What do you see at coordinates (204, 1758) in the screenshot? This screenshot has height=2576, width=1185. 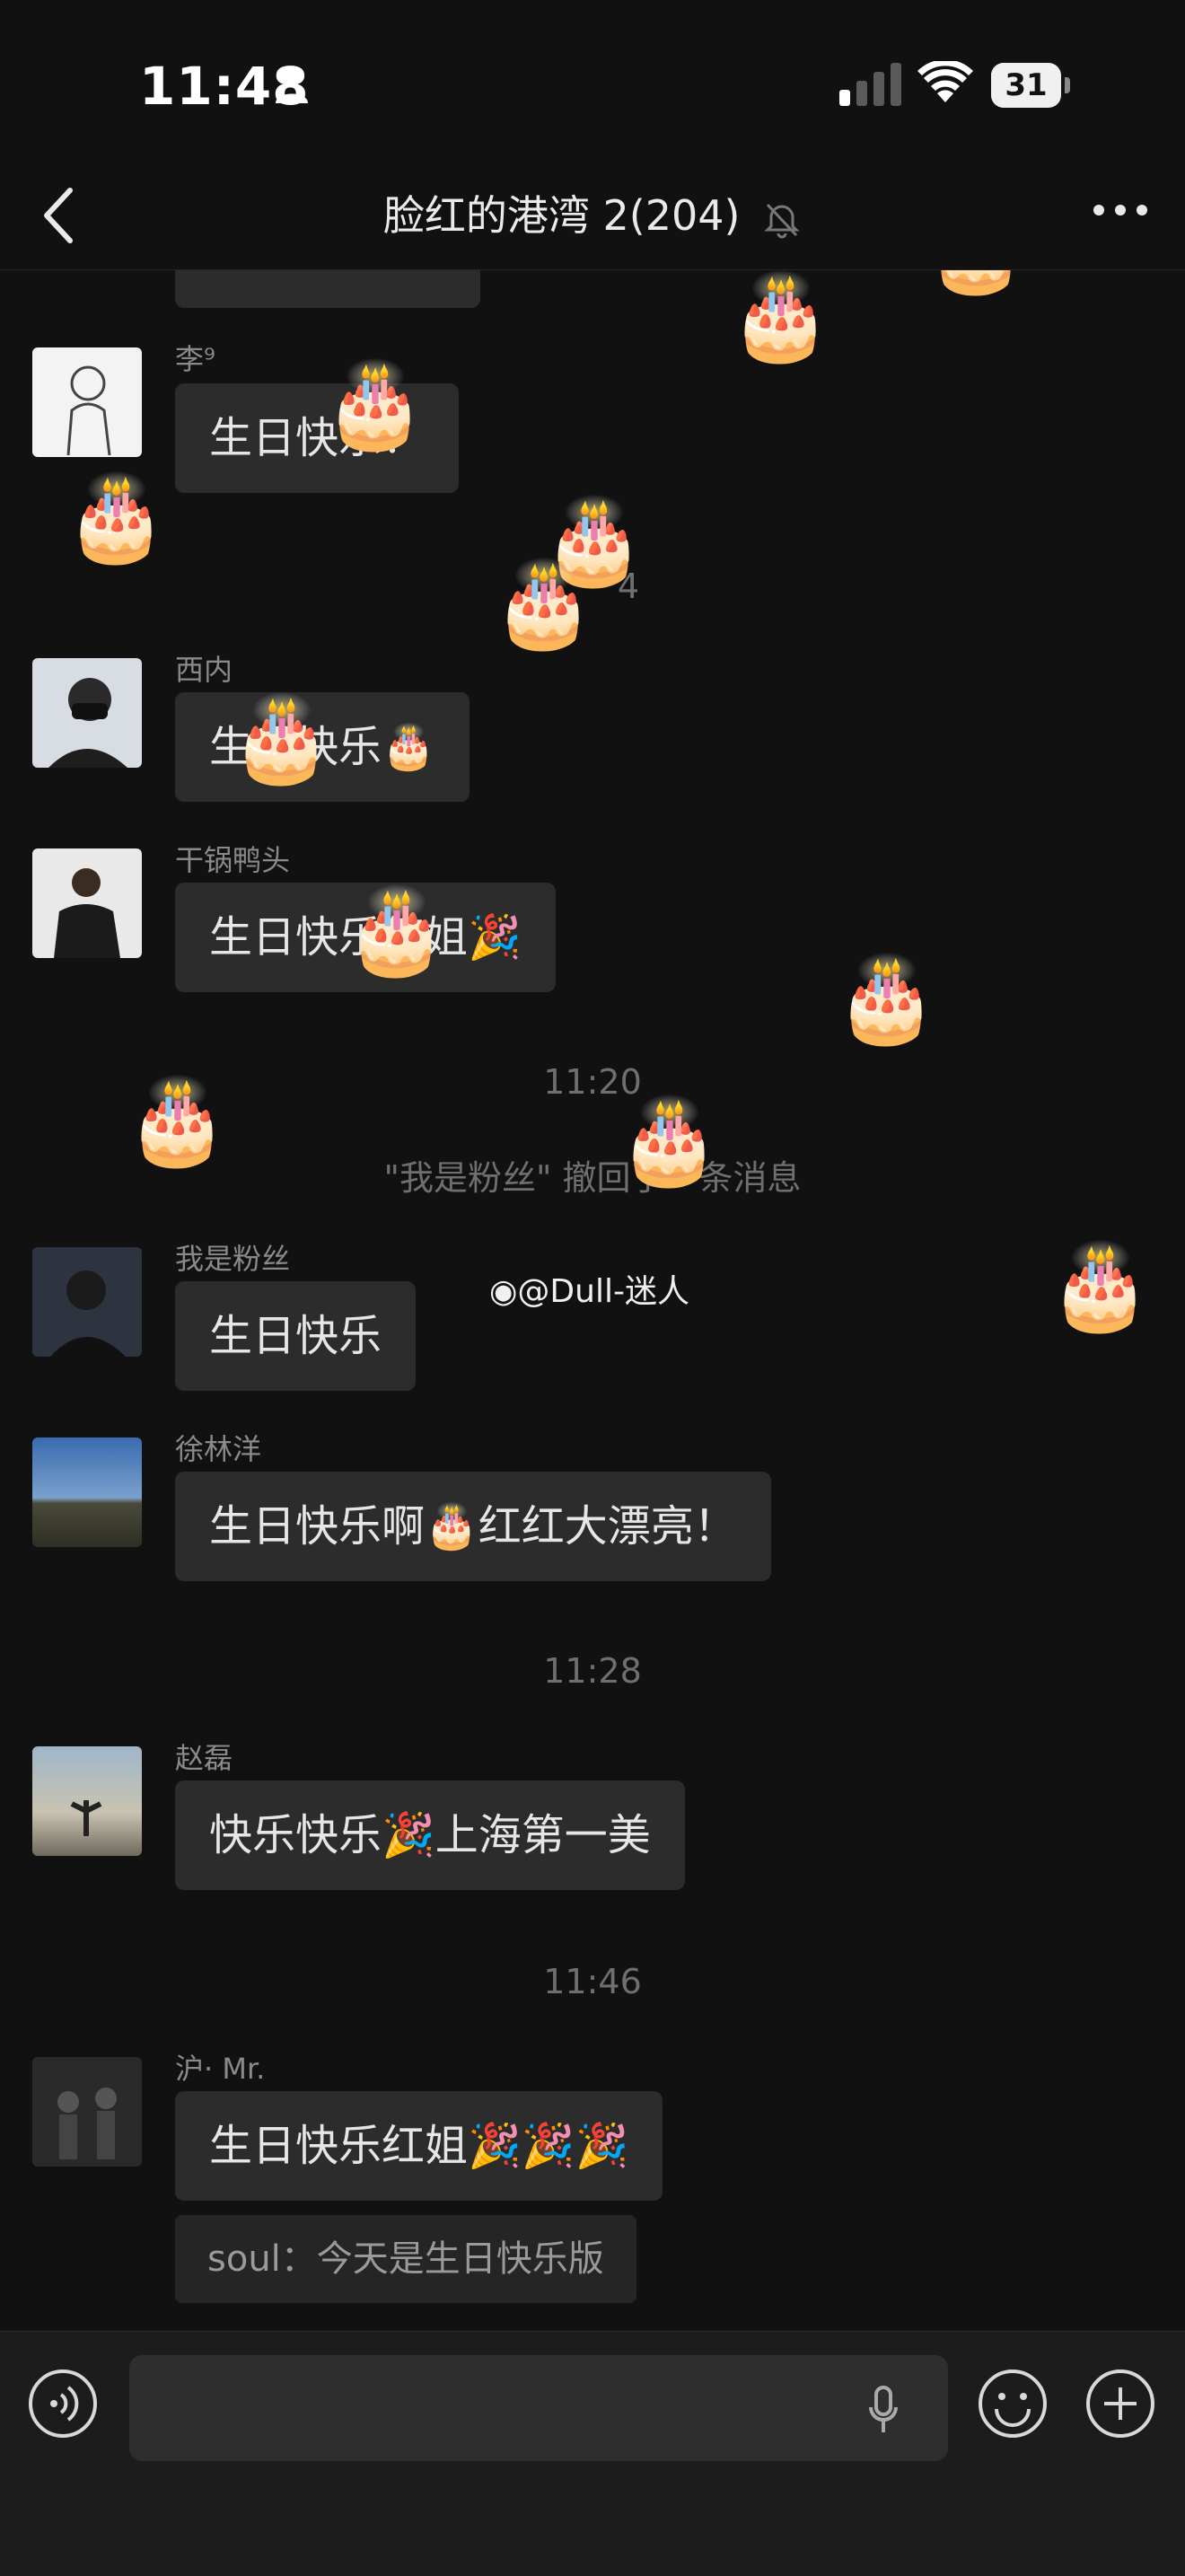 I see `sender-name: 赵磊` at bounding box center [204, 1758].